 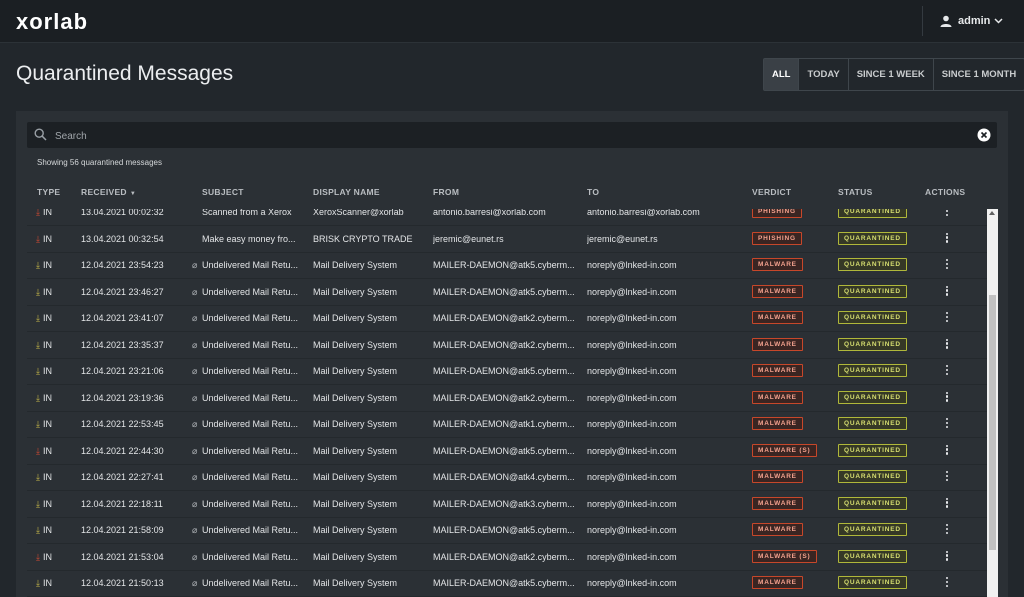 I want to click on scroll-up-arrow-icon, so click(x=992, y=213).